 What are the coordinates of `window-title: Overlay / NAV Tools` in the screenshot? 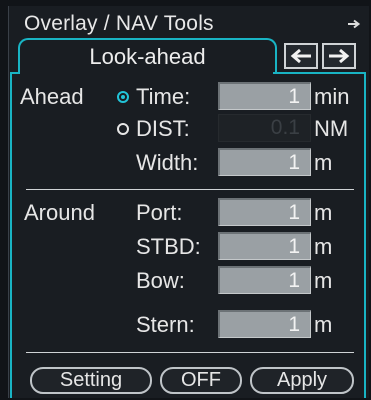 It's located at (119, 23).